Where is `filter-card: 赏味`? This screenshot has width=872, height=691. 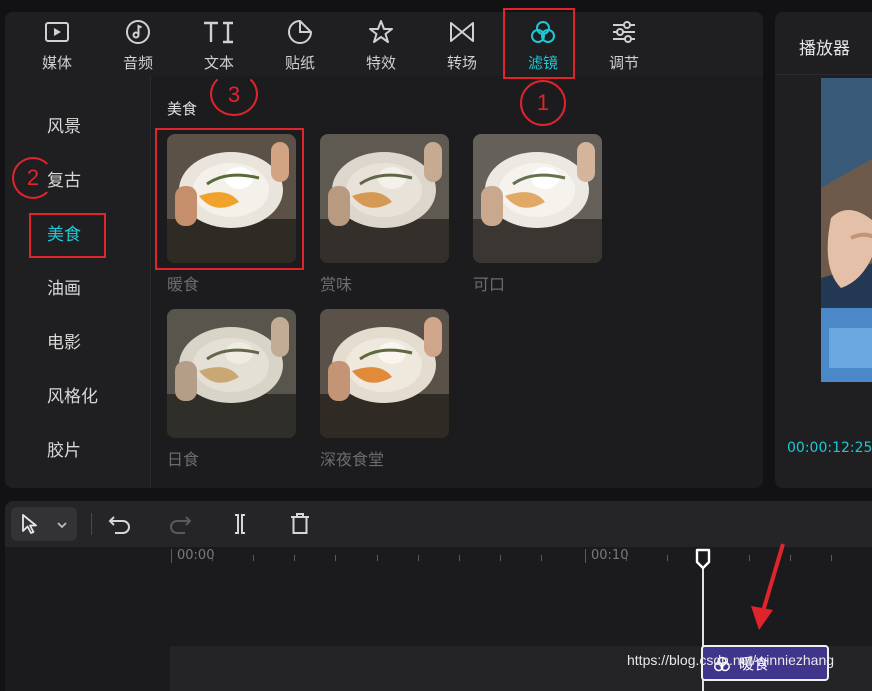
filter-card: 赏味 is located at coordinates (384, 214).